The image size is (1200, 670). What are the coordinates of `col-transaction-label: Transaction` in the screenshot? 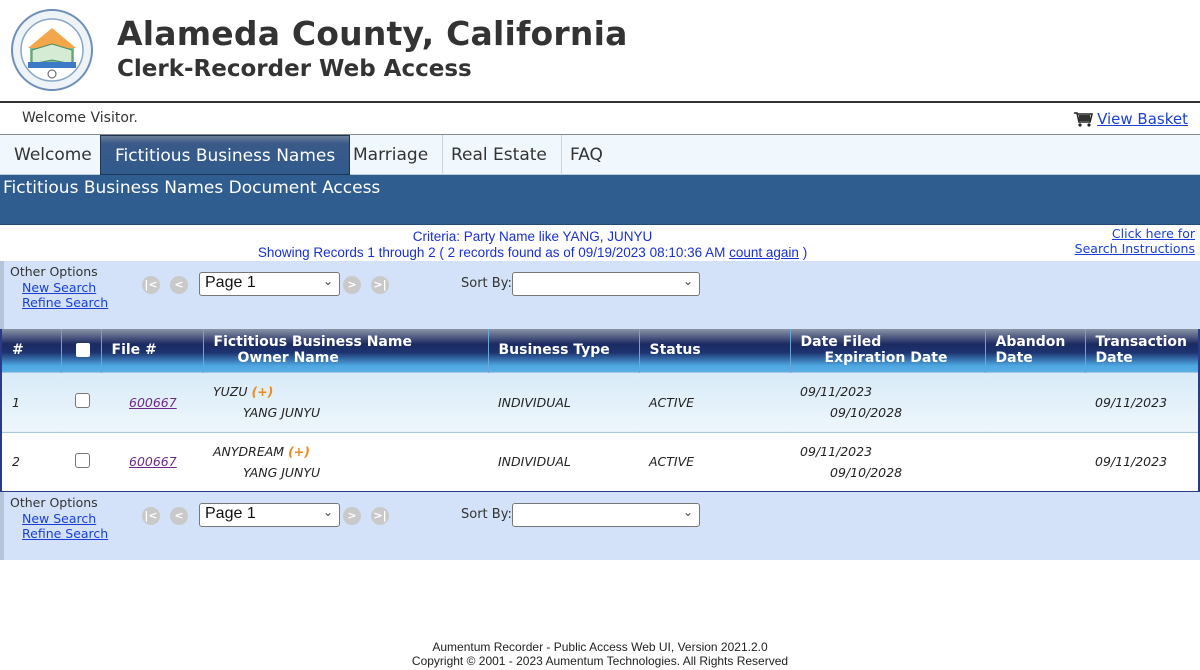 It's located at (1141, 342).